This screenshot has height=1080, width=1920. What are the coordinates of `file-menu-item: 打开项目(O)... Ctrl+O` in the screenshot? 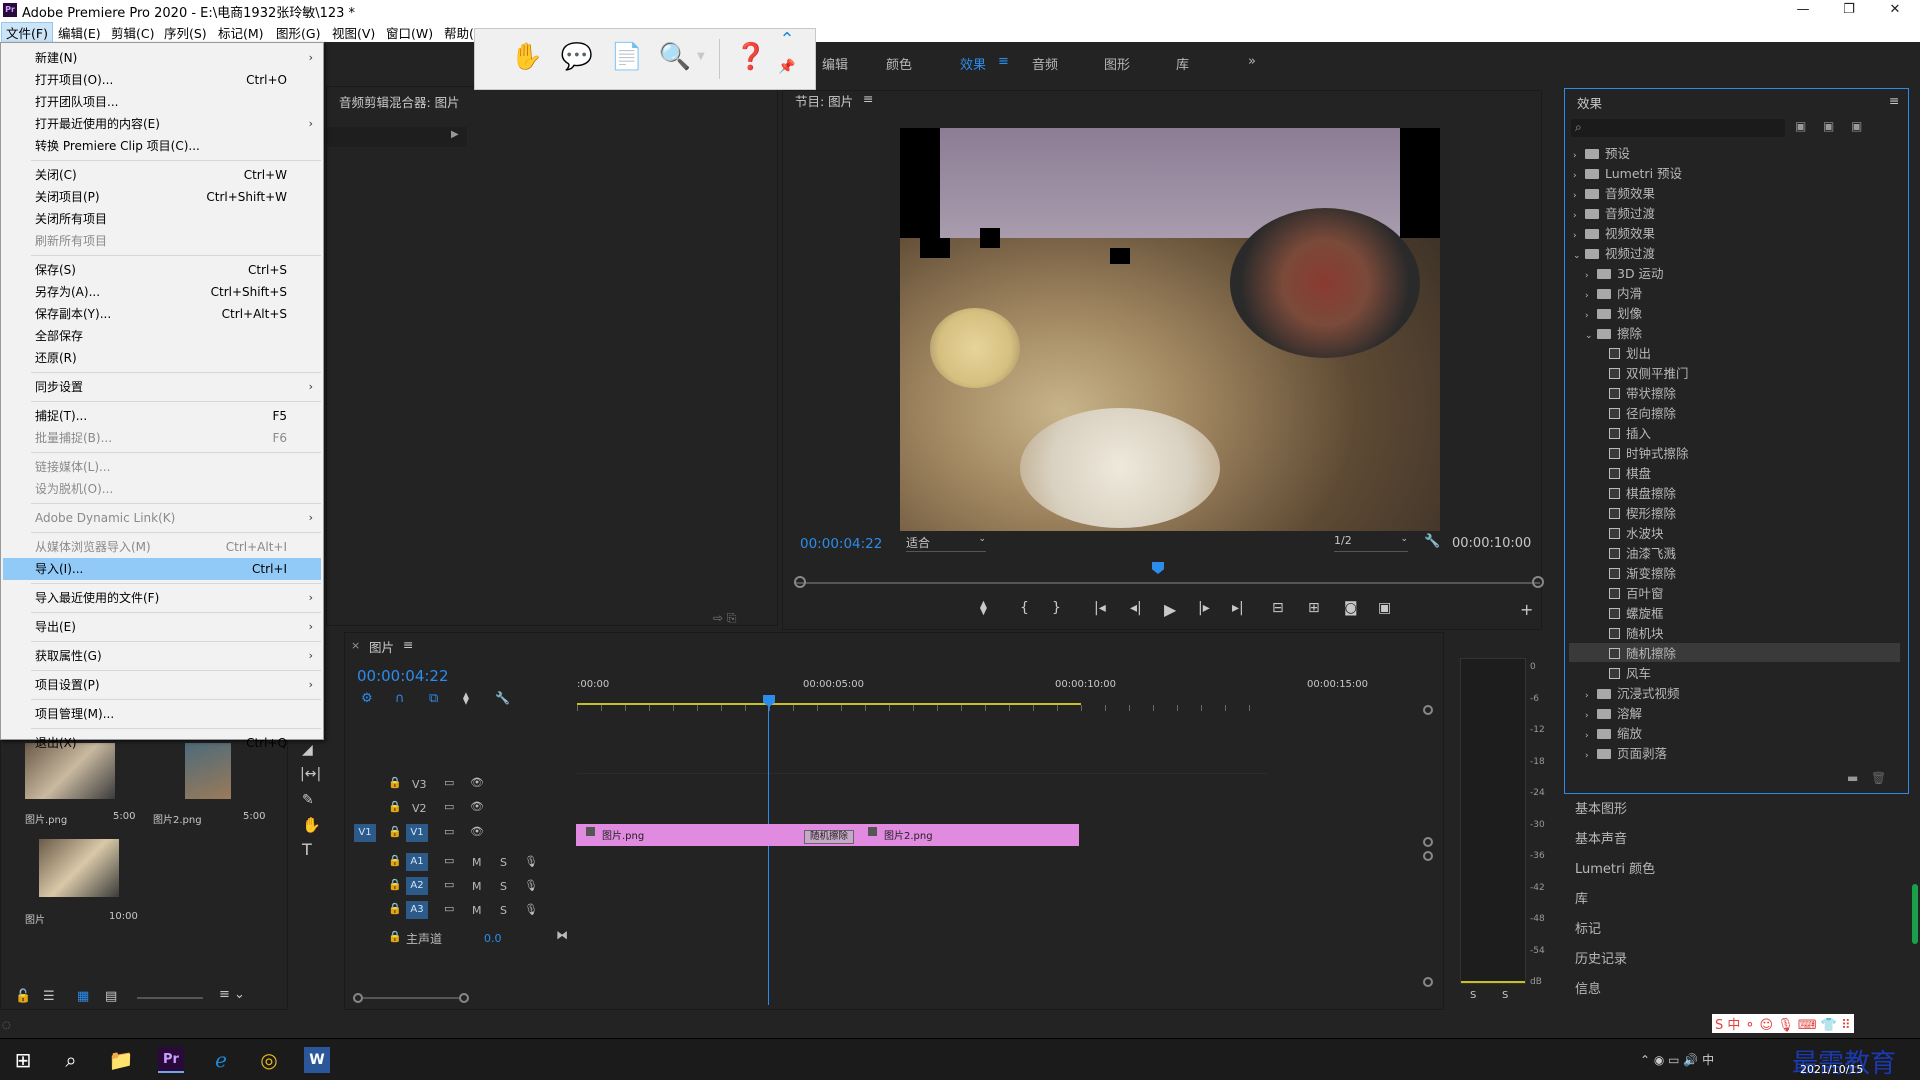 It's located at (162, 80).